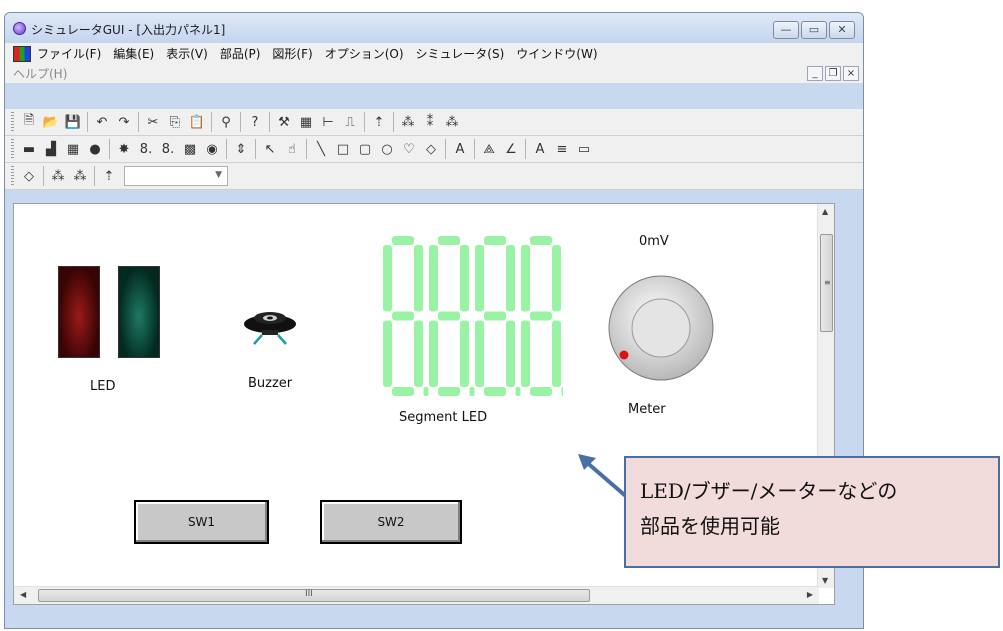 The image size is (1003, 631). Describe the element at coordinates (187, 53) in the screenshot. I see `menu-item-2: 表示(V)` at that location.